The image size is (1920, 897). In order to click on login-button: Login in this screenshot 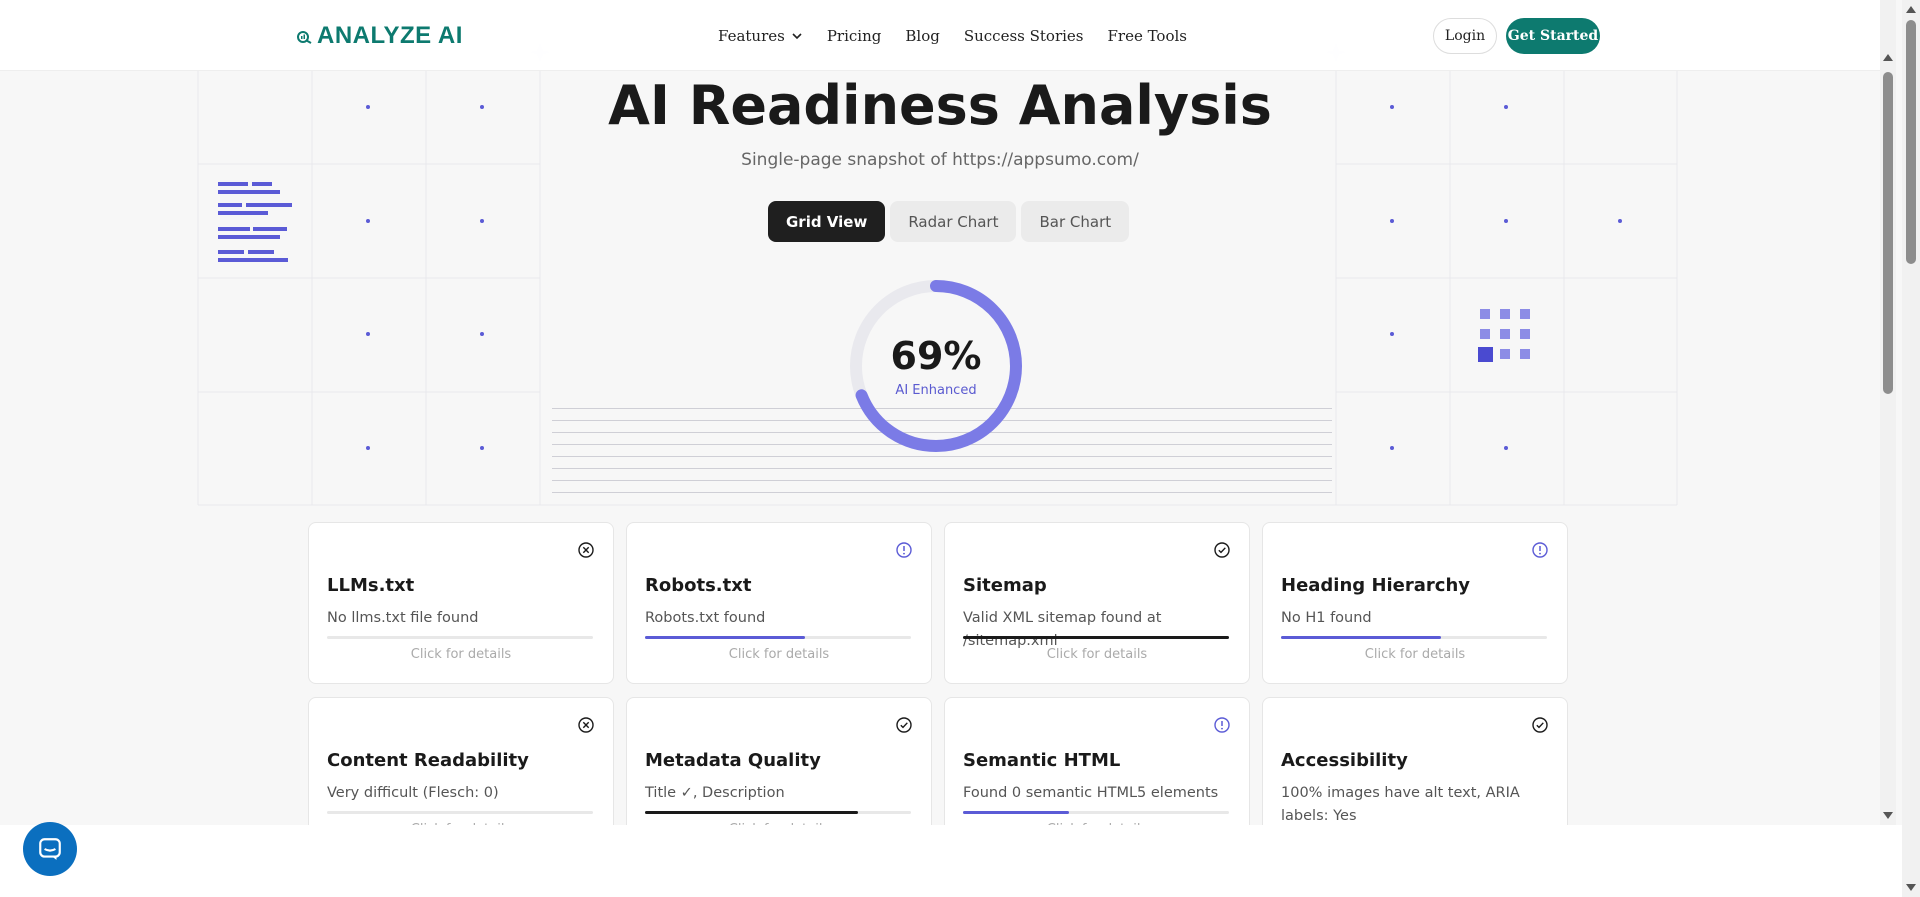, I will do `click(1465, 36)`.